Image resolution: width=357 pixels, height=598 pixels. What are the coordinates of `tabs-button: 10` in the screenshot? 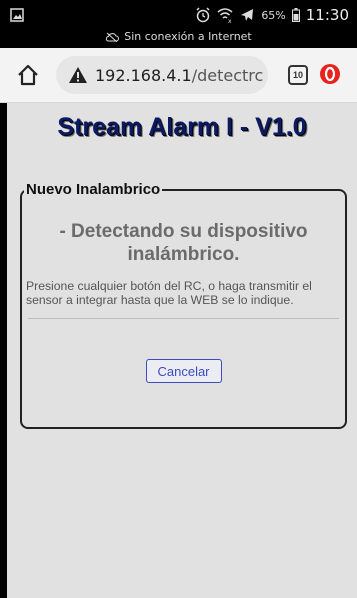 It's located at (298, 75).